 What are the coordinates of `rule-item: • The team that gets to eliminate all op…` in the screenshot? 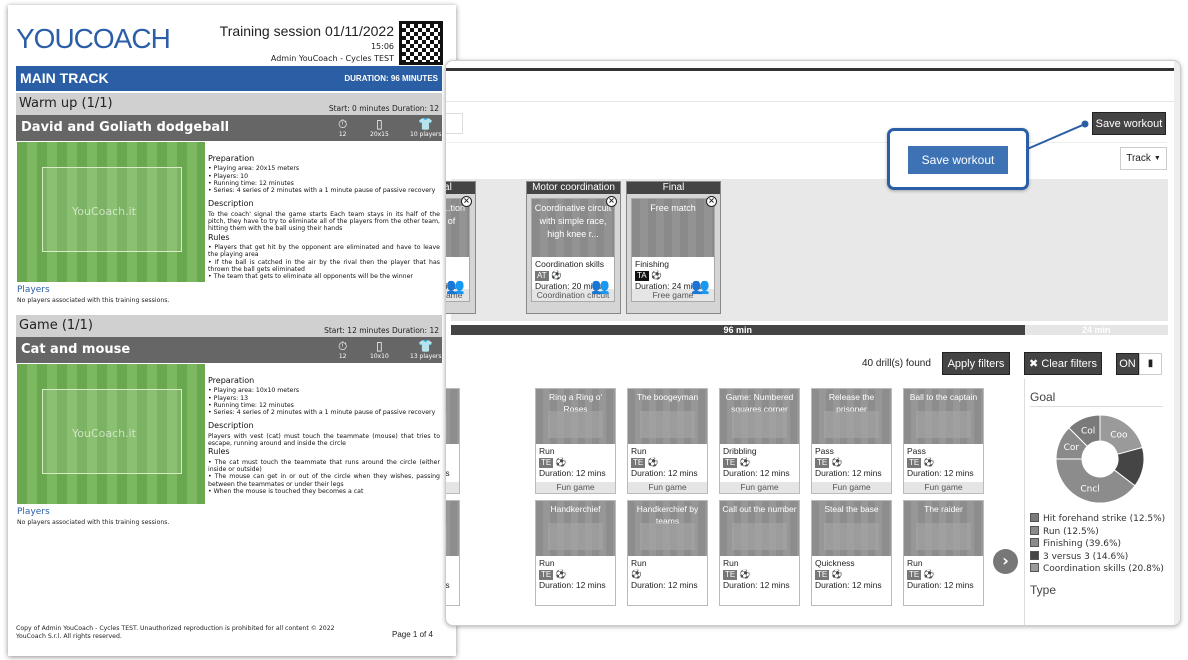 It's located at (310, 277).